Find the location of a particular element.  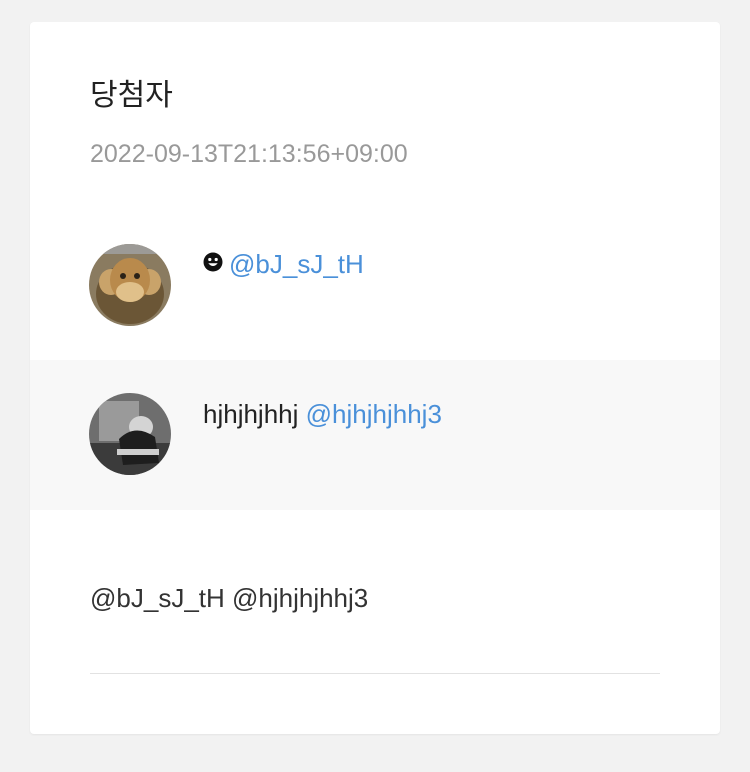

divider is located at coordinates (375, 673).